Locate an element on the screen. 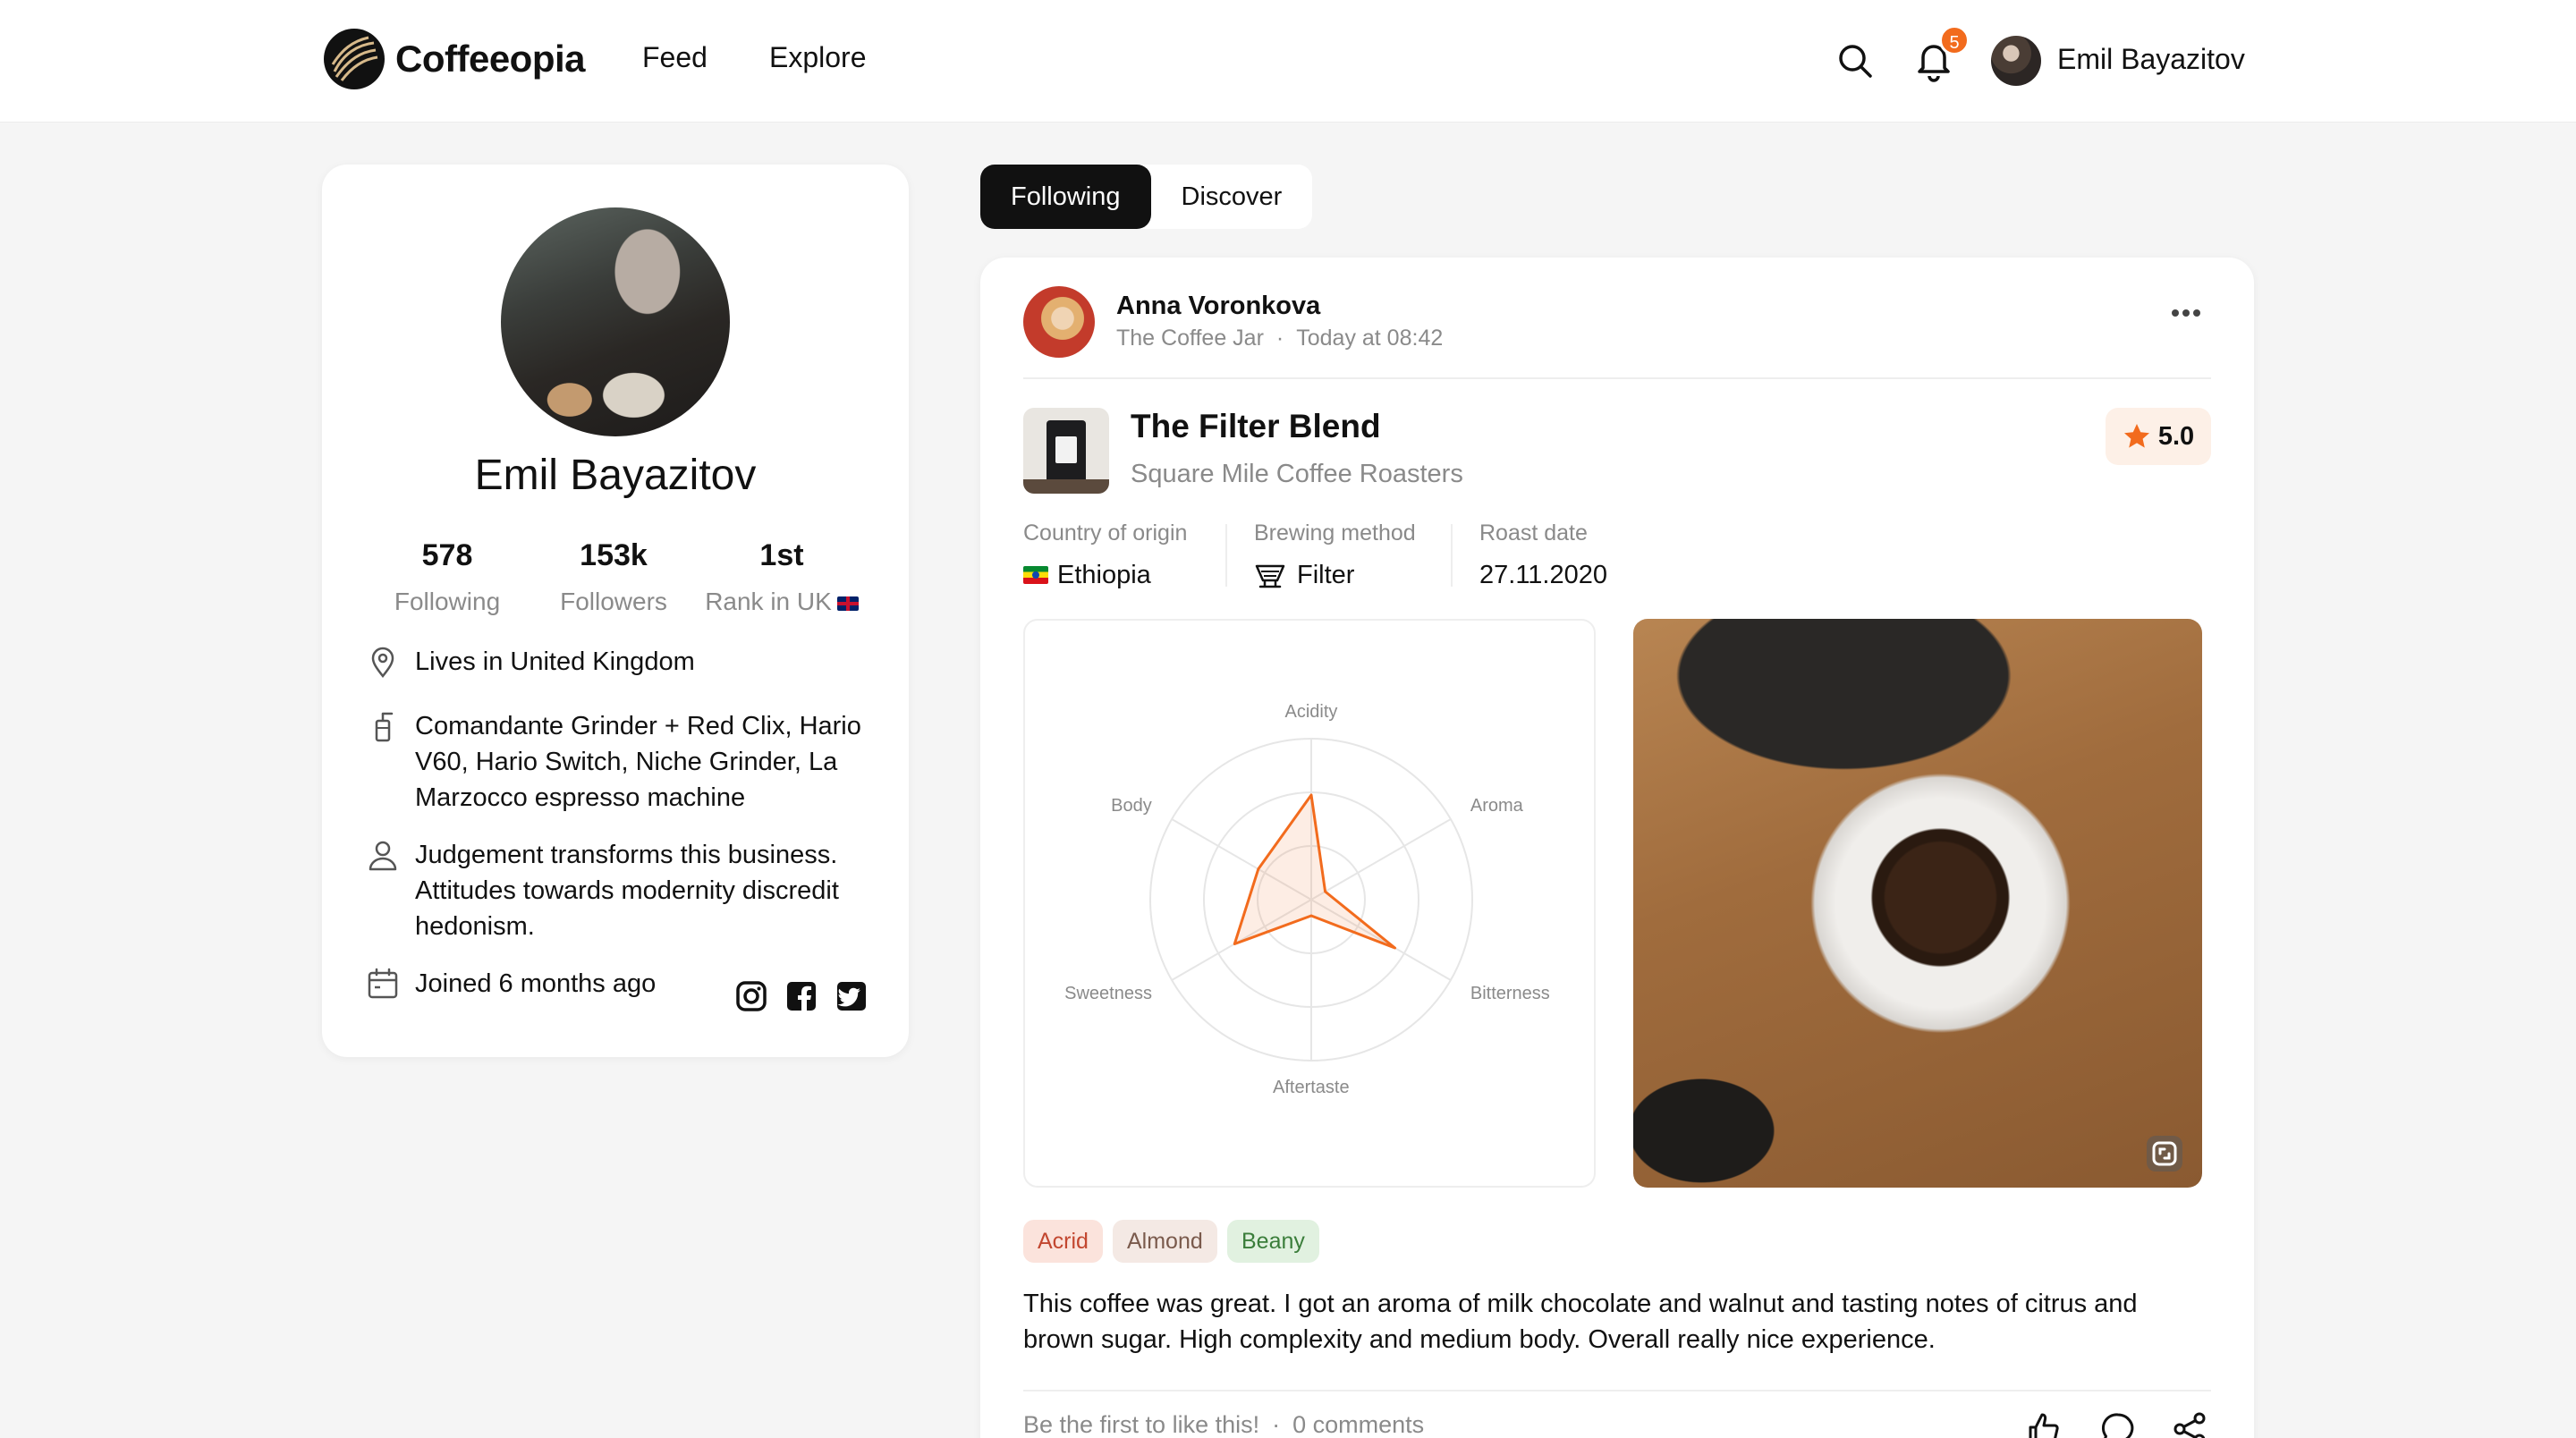 The height and width of the screenshot is (1438, 2576). user-icon is located at coordinates (383, 856).